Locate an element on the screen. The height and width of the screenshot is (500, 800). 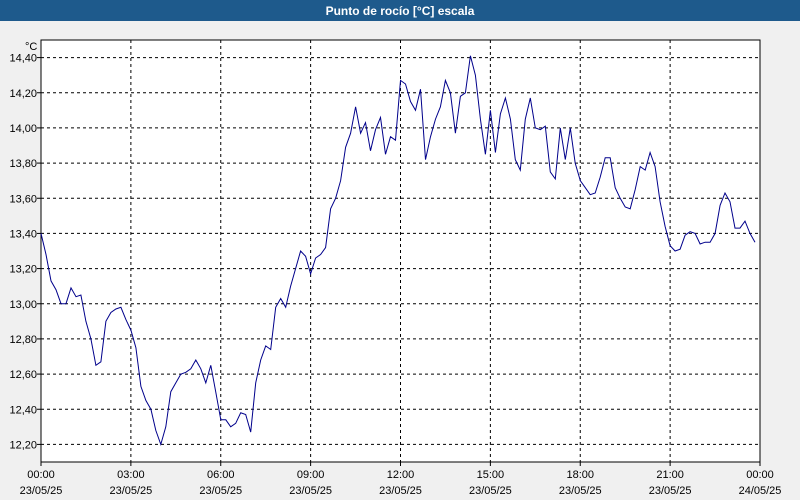
y-tick-label: 12,20 is located at coordinates (23, 445).